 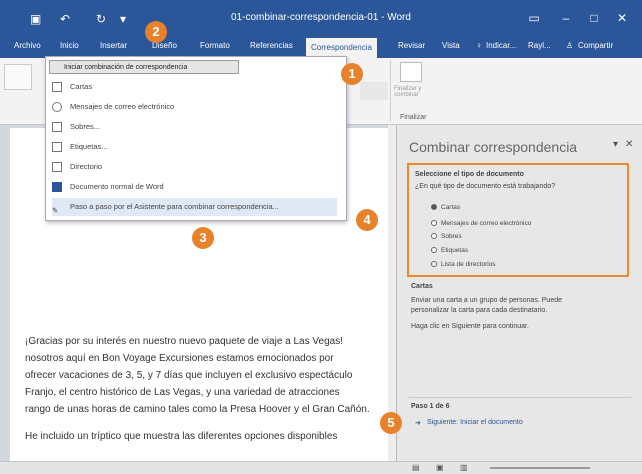 What do you see at coordinates (352, 74) in the screenshot?
I see `callout-1: 1` at bounding box center [352, 74].